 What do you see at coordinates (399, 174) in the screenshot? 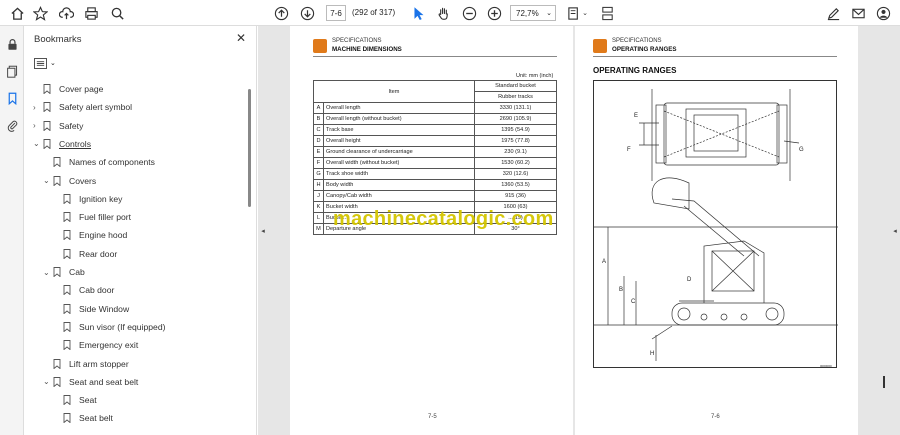
I see `cell-item: Track shoe width` at bounding box center [399, 174].